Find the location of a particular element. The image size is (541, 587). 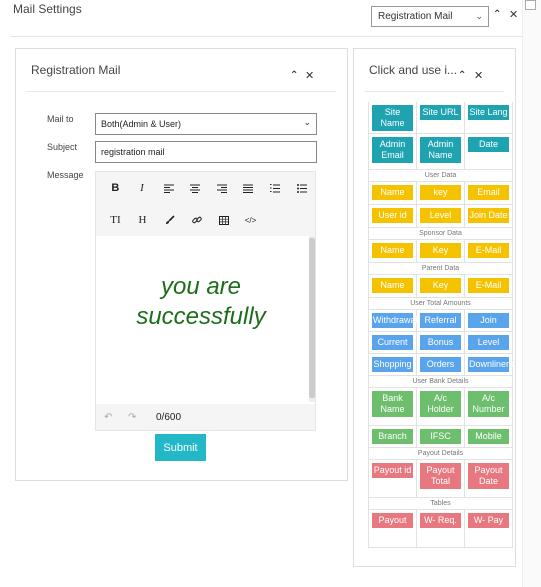

w-req-tag: W- Req. is located at coordinates (440, 520).